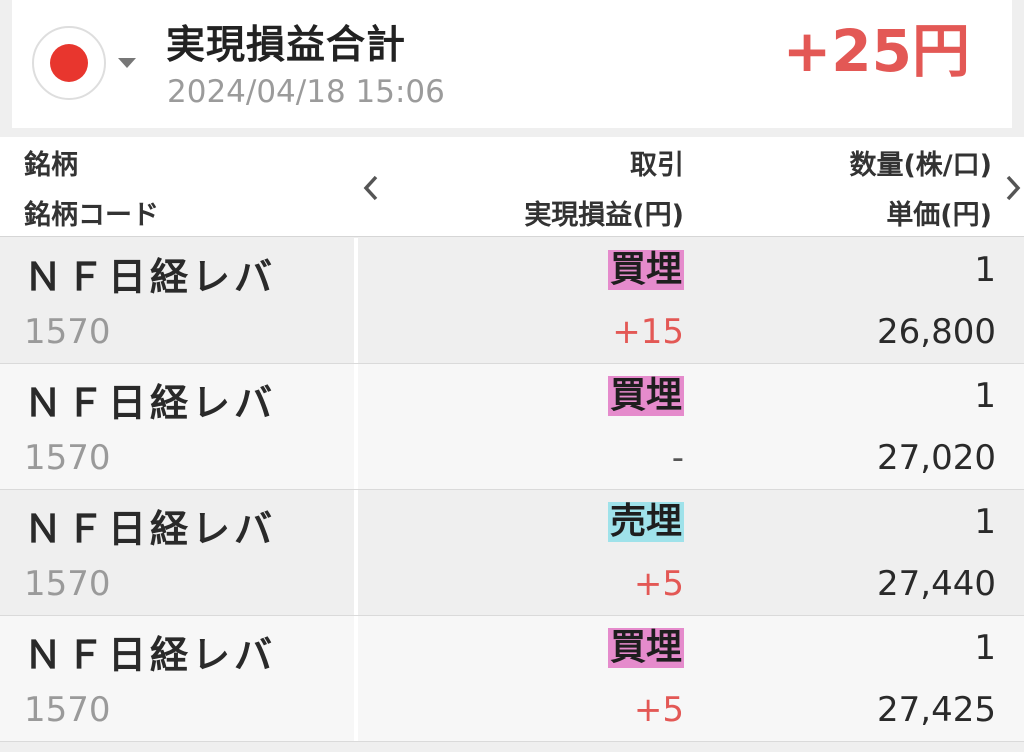  I want to click on summary-total: +25円, so click(876, 51).